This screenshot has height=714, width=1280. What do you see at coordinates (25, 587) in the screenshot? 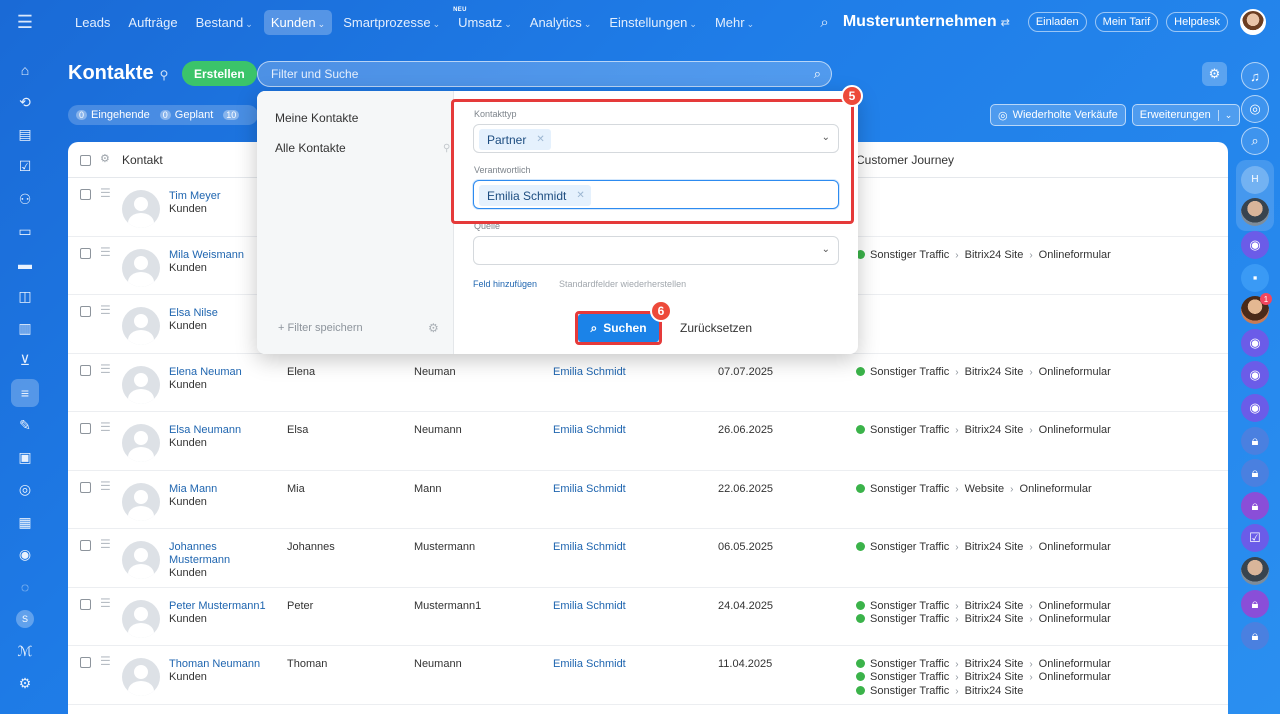
I see `target-icon: ◌` at bounding box center [25, 587].